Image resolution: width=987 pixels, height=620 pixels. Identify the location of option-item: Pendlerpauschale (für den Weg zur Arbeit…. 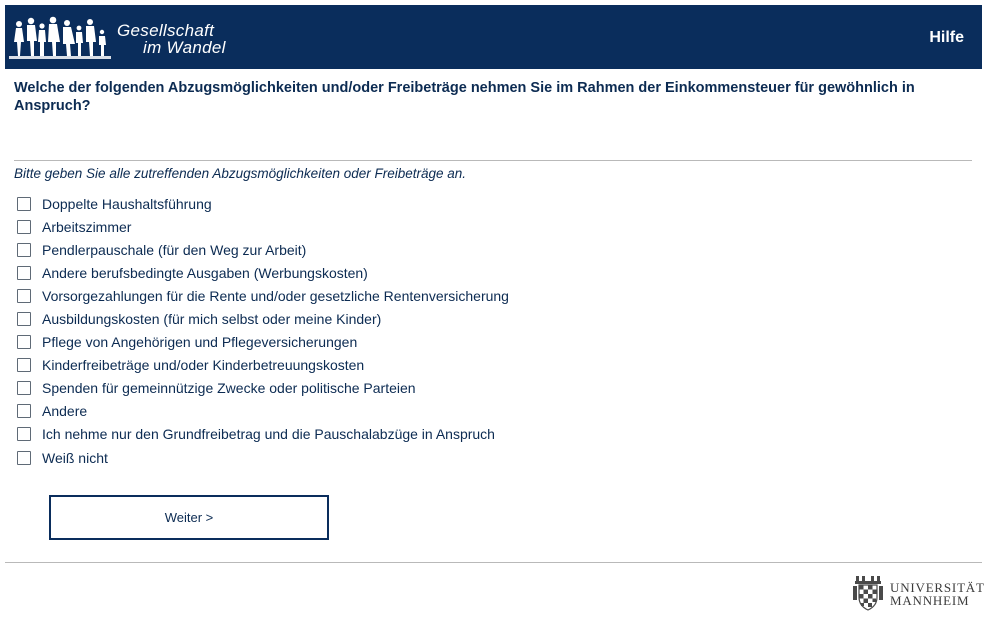
(263, 249).